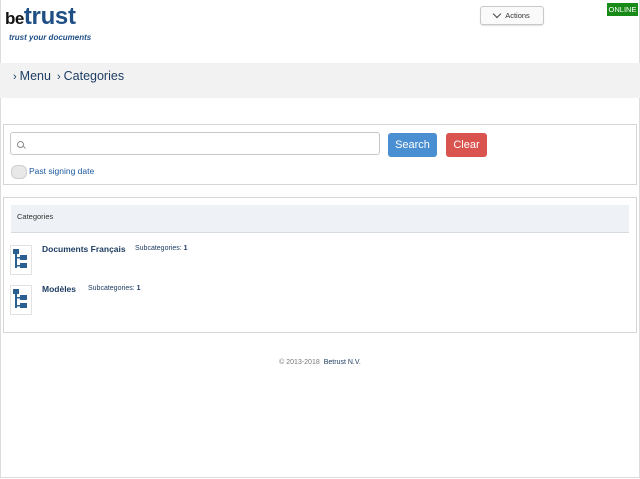 The image size is (640, 479). I want to click on past-signing-toggle, so click(19, 172).